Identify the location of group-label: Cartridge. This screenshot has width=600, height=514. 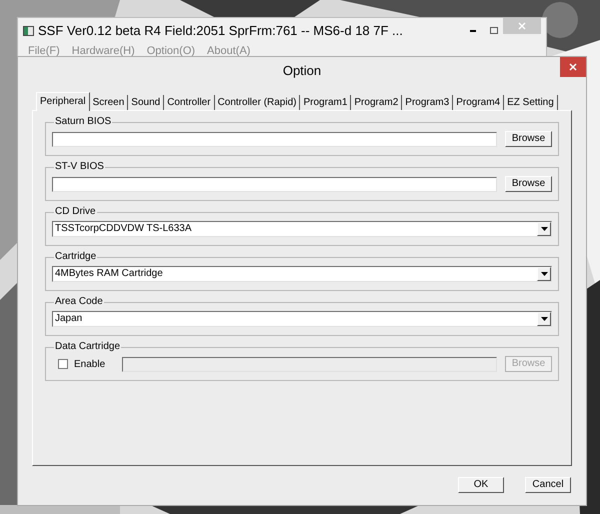
(76, 257).